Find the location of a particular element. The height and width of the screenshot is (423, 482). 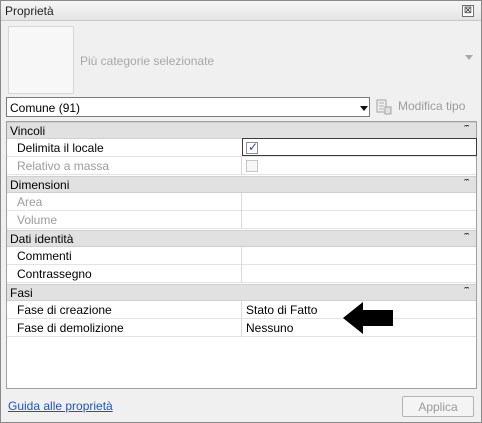

category-label: Vincoli is located at coordinates (28, 131).